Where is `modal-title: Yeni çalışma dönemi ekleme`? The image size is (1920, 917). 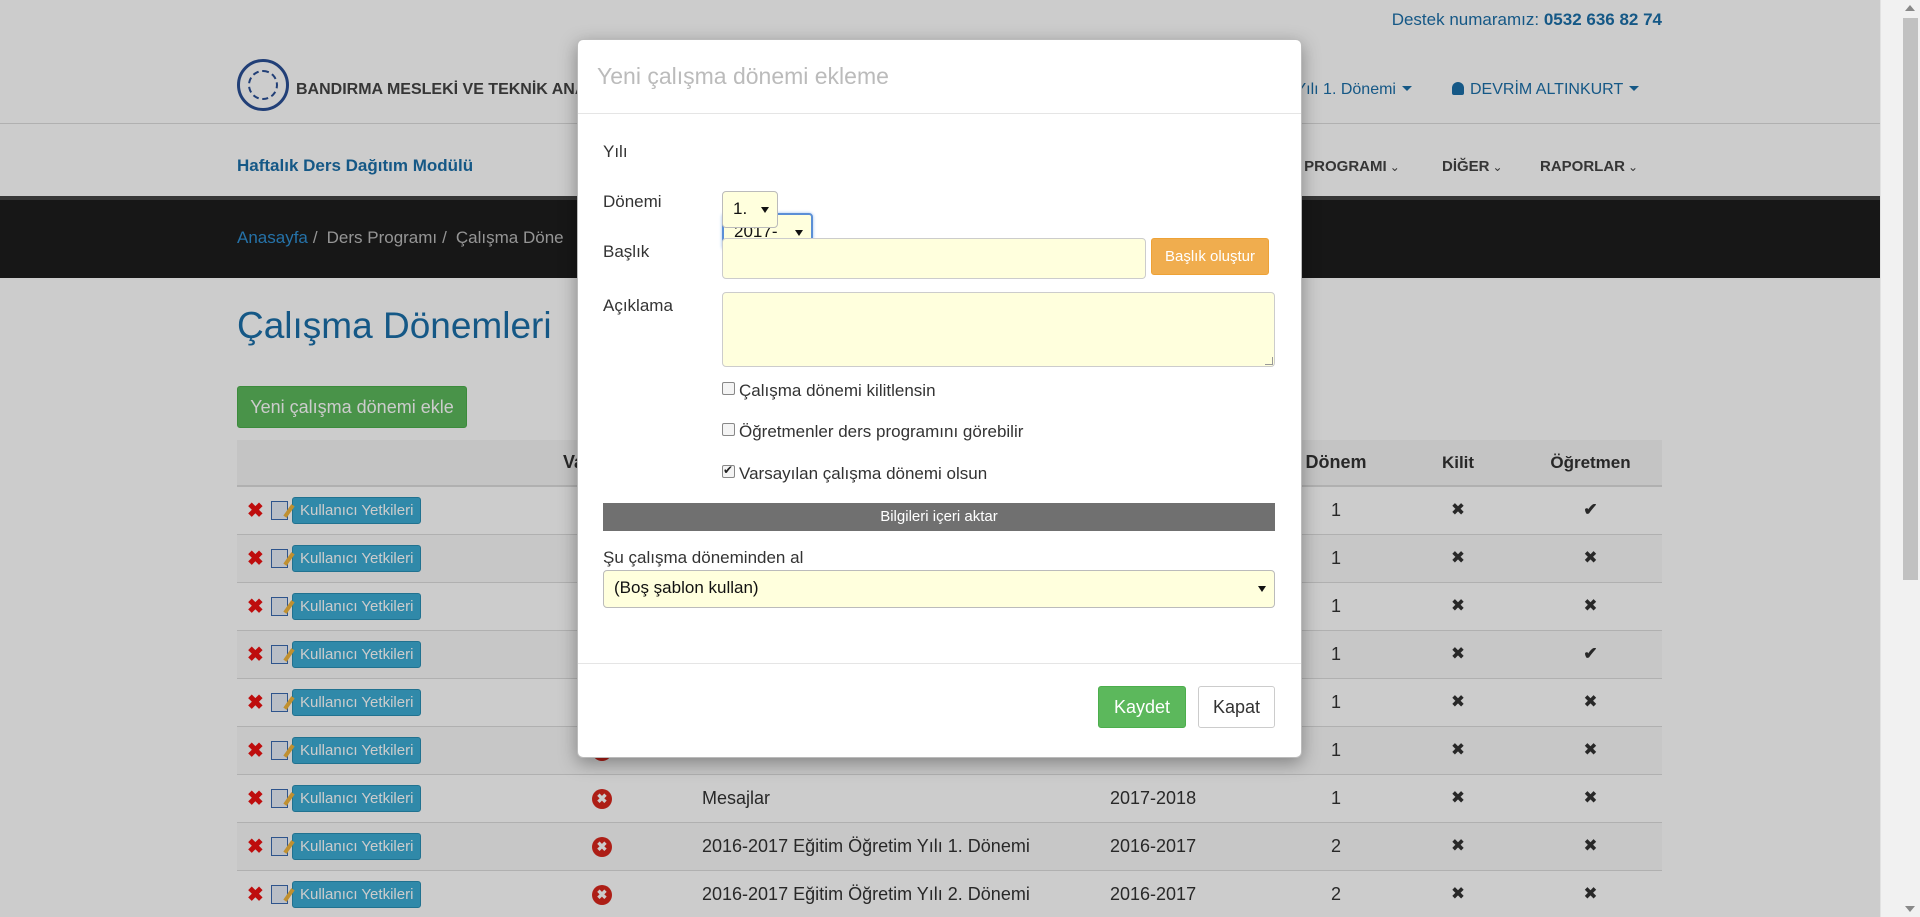 modal-title: Yeni çalışma dönemi ekleme is located at coordinates (939, 77).